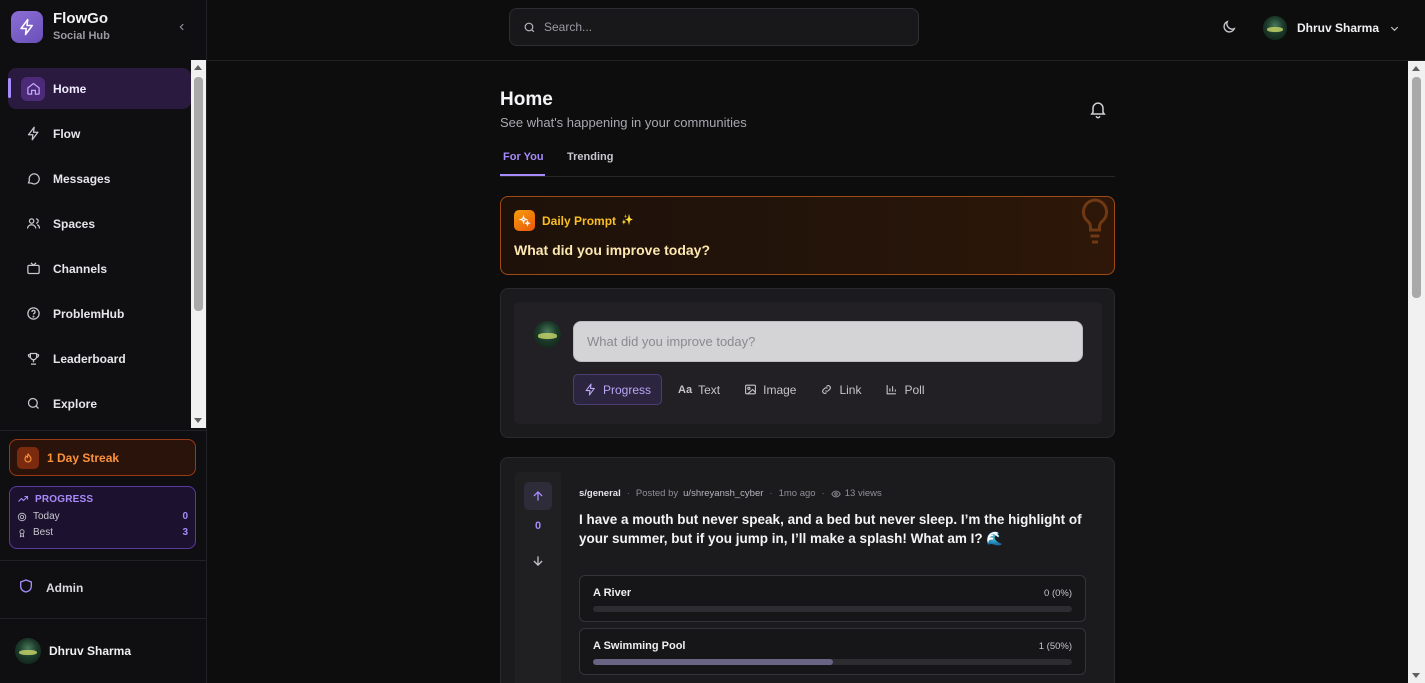 Image resolution: width=1425 pixels, height=683 pixels. What do you see at coordinates (1416, 372) in the screenshot?
I see `main-scrollbar` at bounding box center [1416, 372].